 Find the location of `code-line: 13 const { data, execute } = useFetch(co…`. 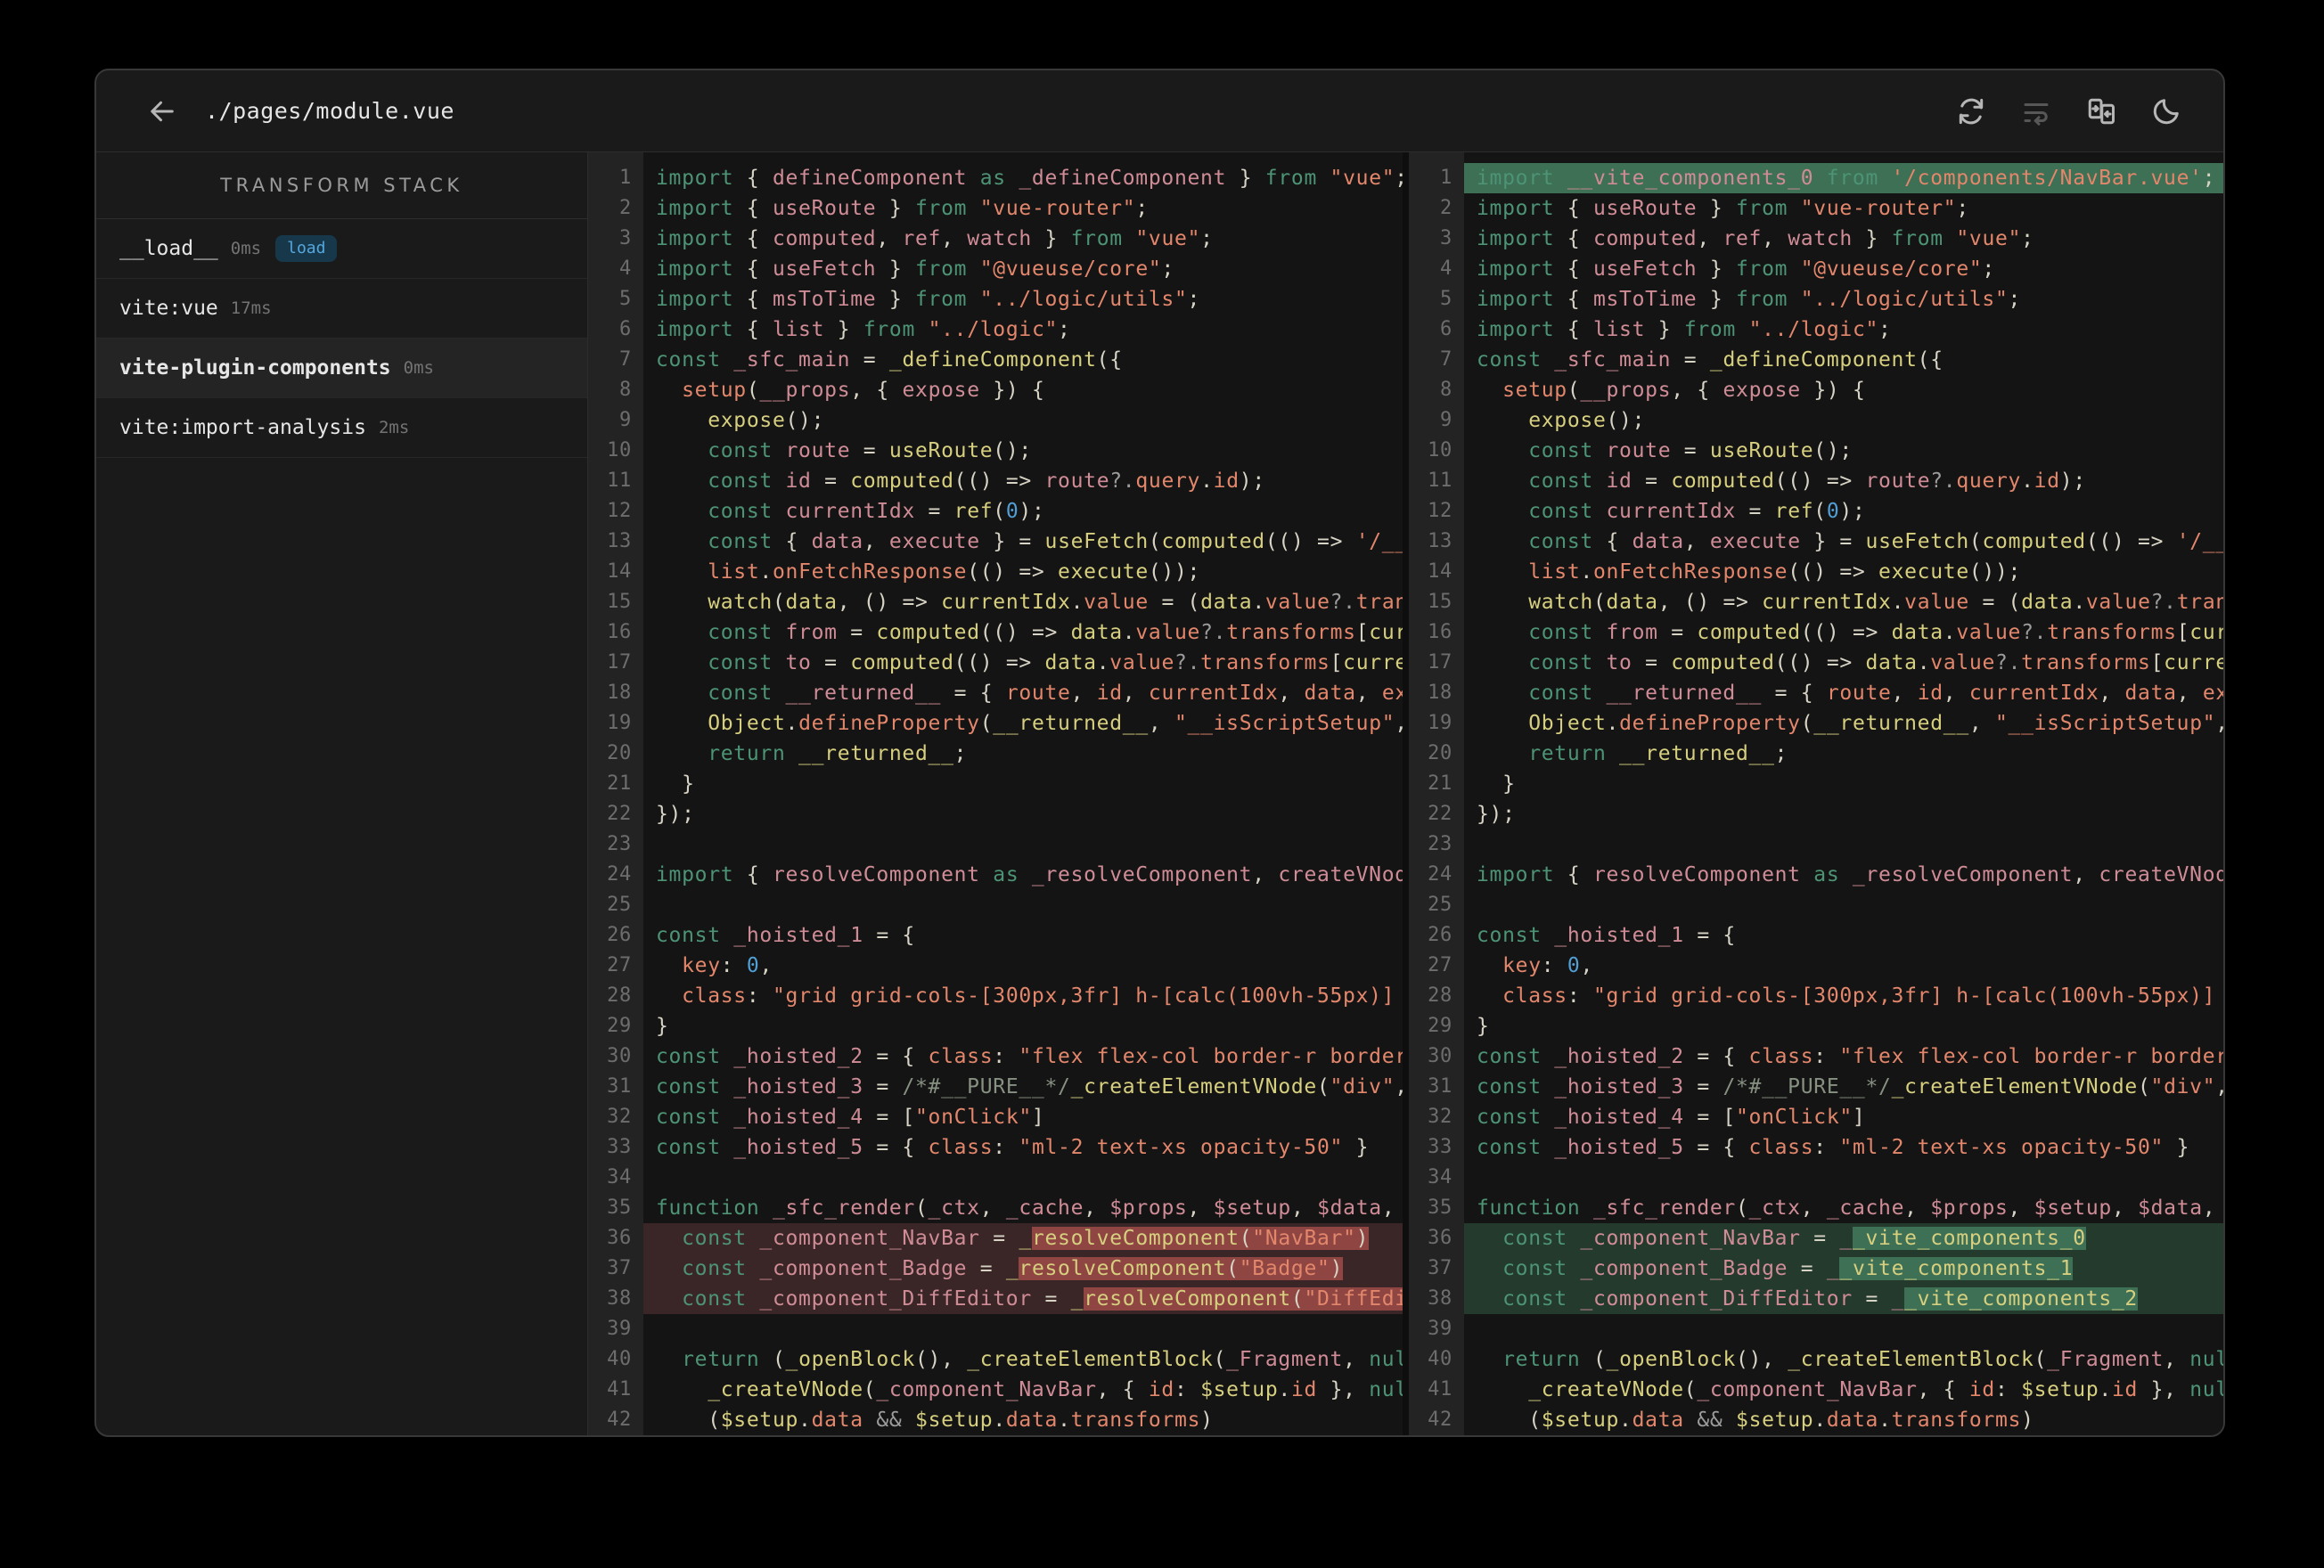

code-line: 13 const { data, execute } = useFetch(co… is located at coordinates (1816, 542).